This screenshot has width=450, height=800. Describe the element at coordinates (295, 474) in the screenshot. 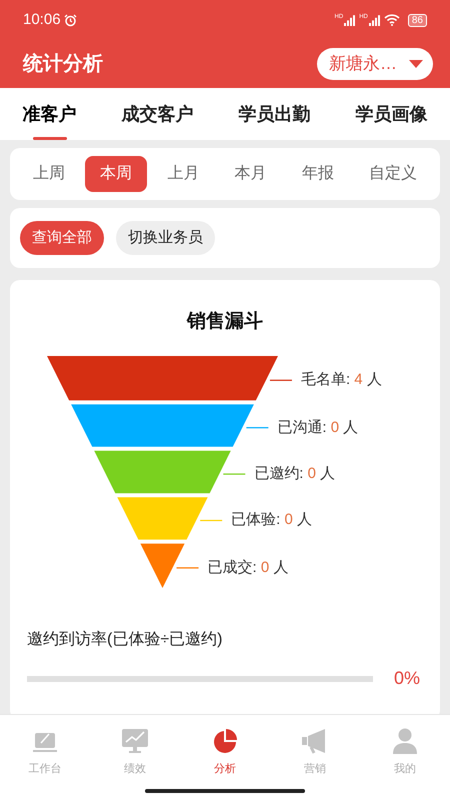

I see `stage-label: 已邀约: 0 人` at that location.